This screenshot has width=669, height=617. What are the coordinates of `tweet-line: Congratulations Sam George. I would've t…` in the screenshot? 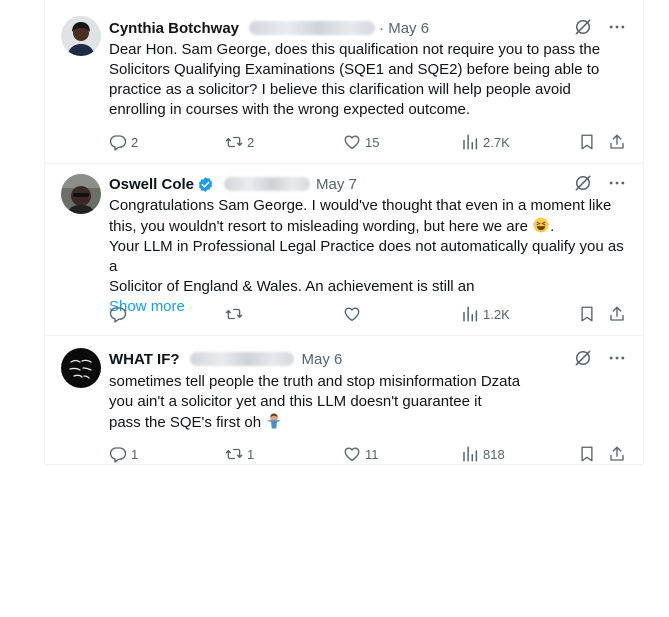 It's located at (360, 205).